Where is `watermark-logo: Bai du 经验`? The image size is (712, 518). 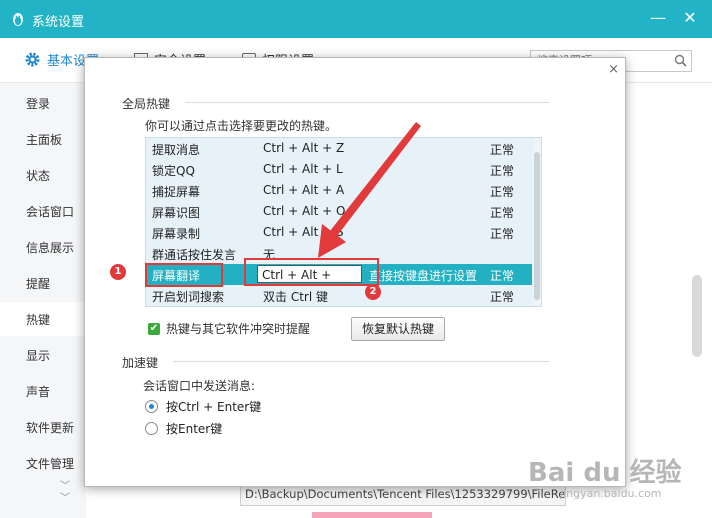 watermark-logo: Bai du 经验 is located at coordinates (605, 473).